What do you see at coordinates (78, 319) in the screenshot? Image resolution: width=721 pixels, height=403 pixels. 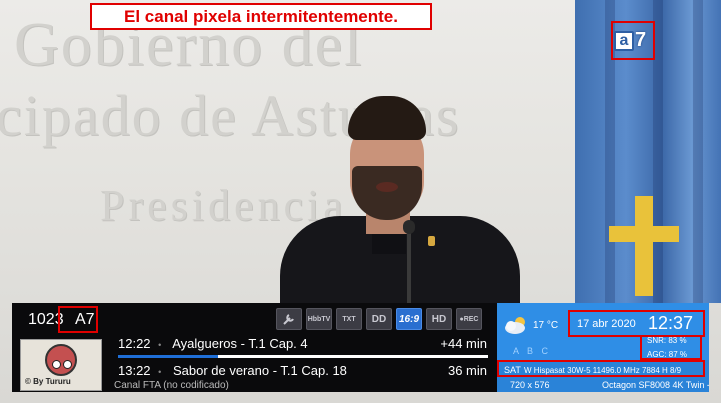 I see `callout-channel-name` at bounding box center [78, 319].